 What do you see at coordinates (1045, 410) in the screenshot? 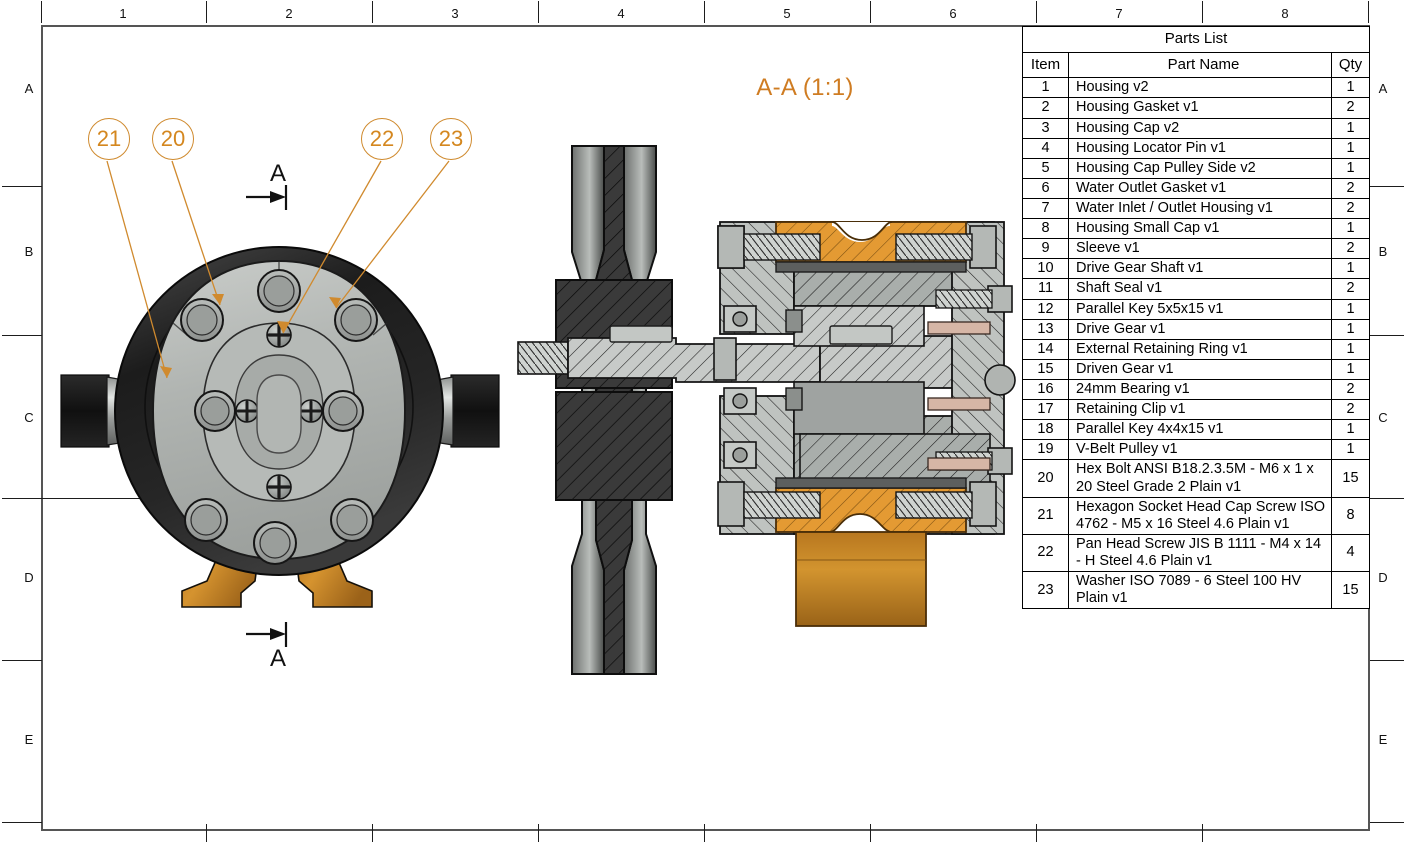
I see `cell-item: 17` at bounding box center [1045, 410].